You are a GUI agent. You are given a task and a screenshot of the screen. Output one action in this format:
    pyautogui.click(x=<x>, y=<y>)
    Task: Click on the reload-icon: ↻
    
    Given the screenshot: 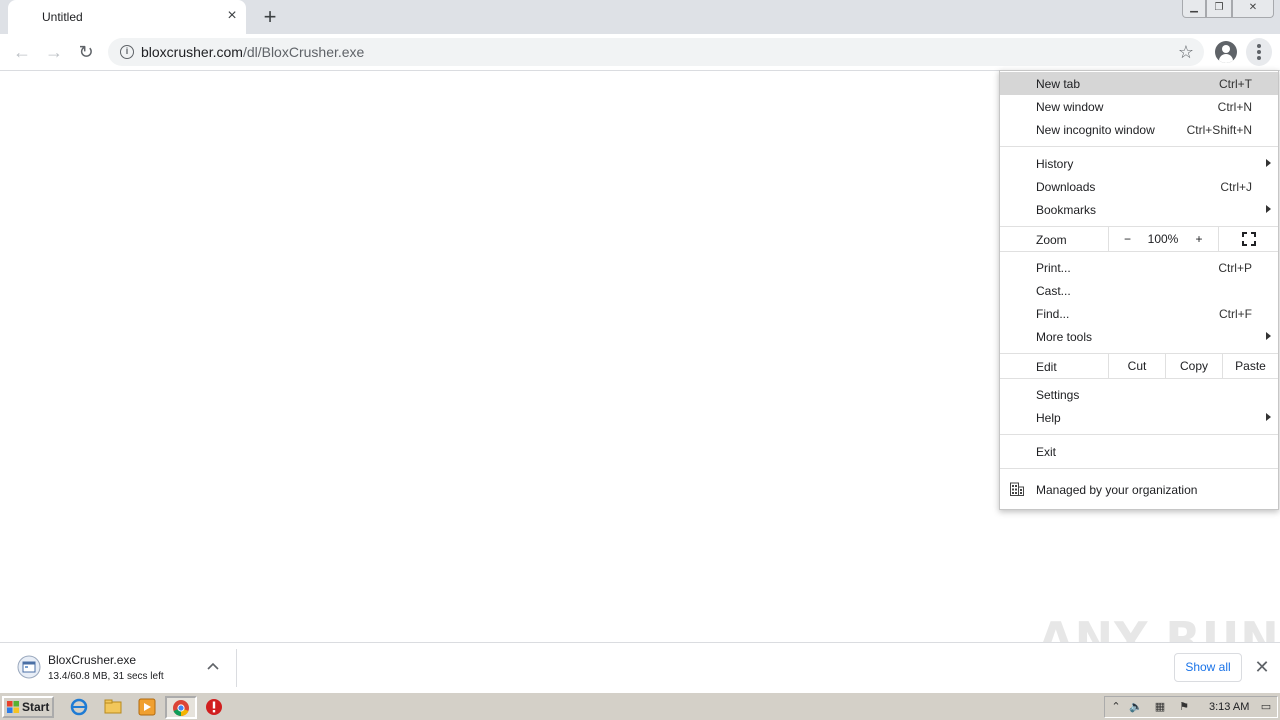 What is the action you would take?
    pyautogui.click(x=86, y=52)
    